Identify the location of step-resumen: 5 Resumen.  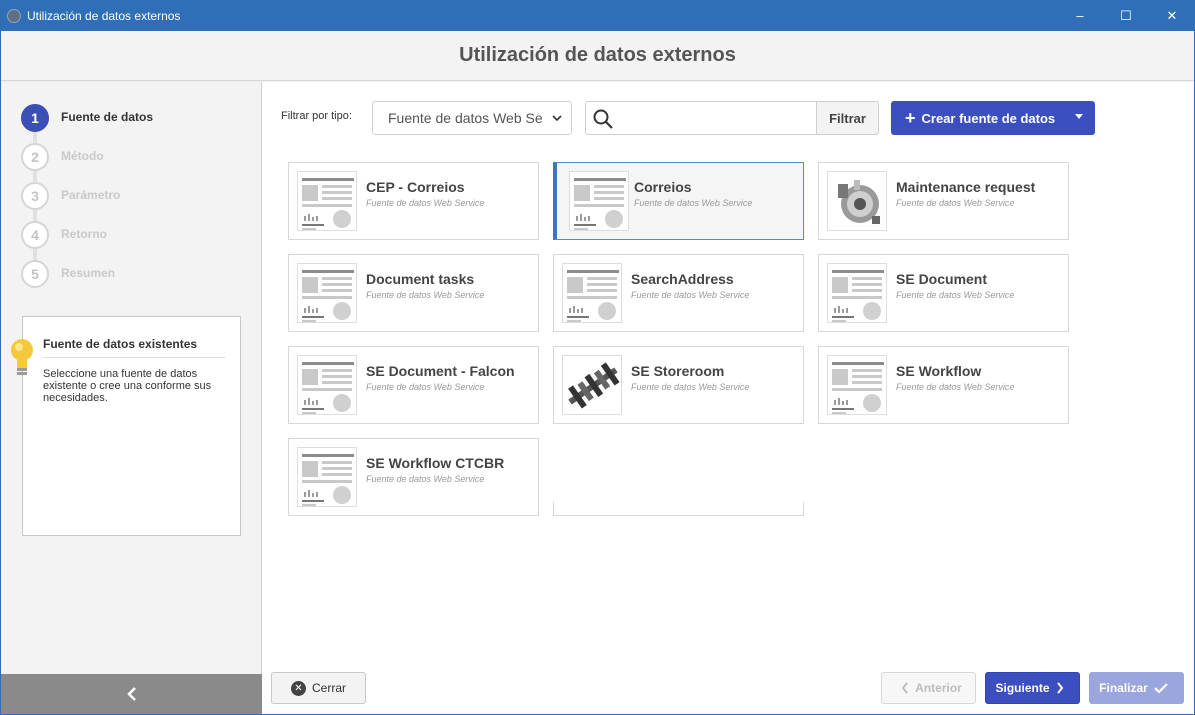
(87, 279).